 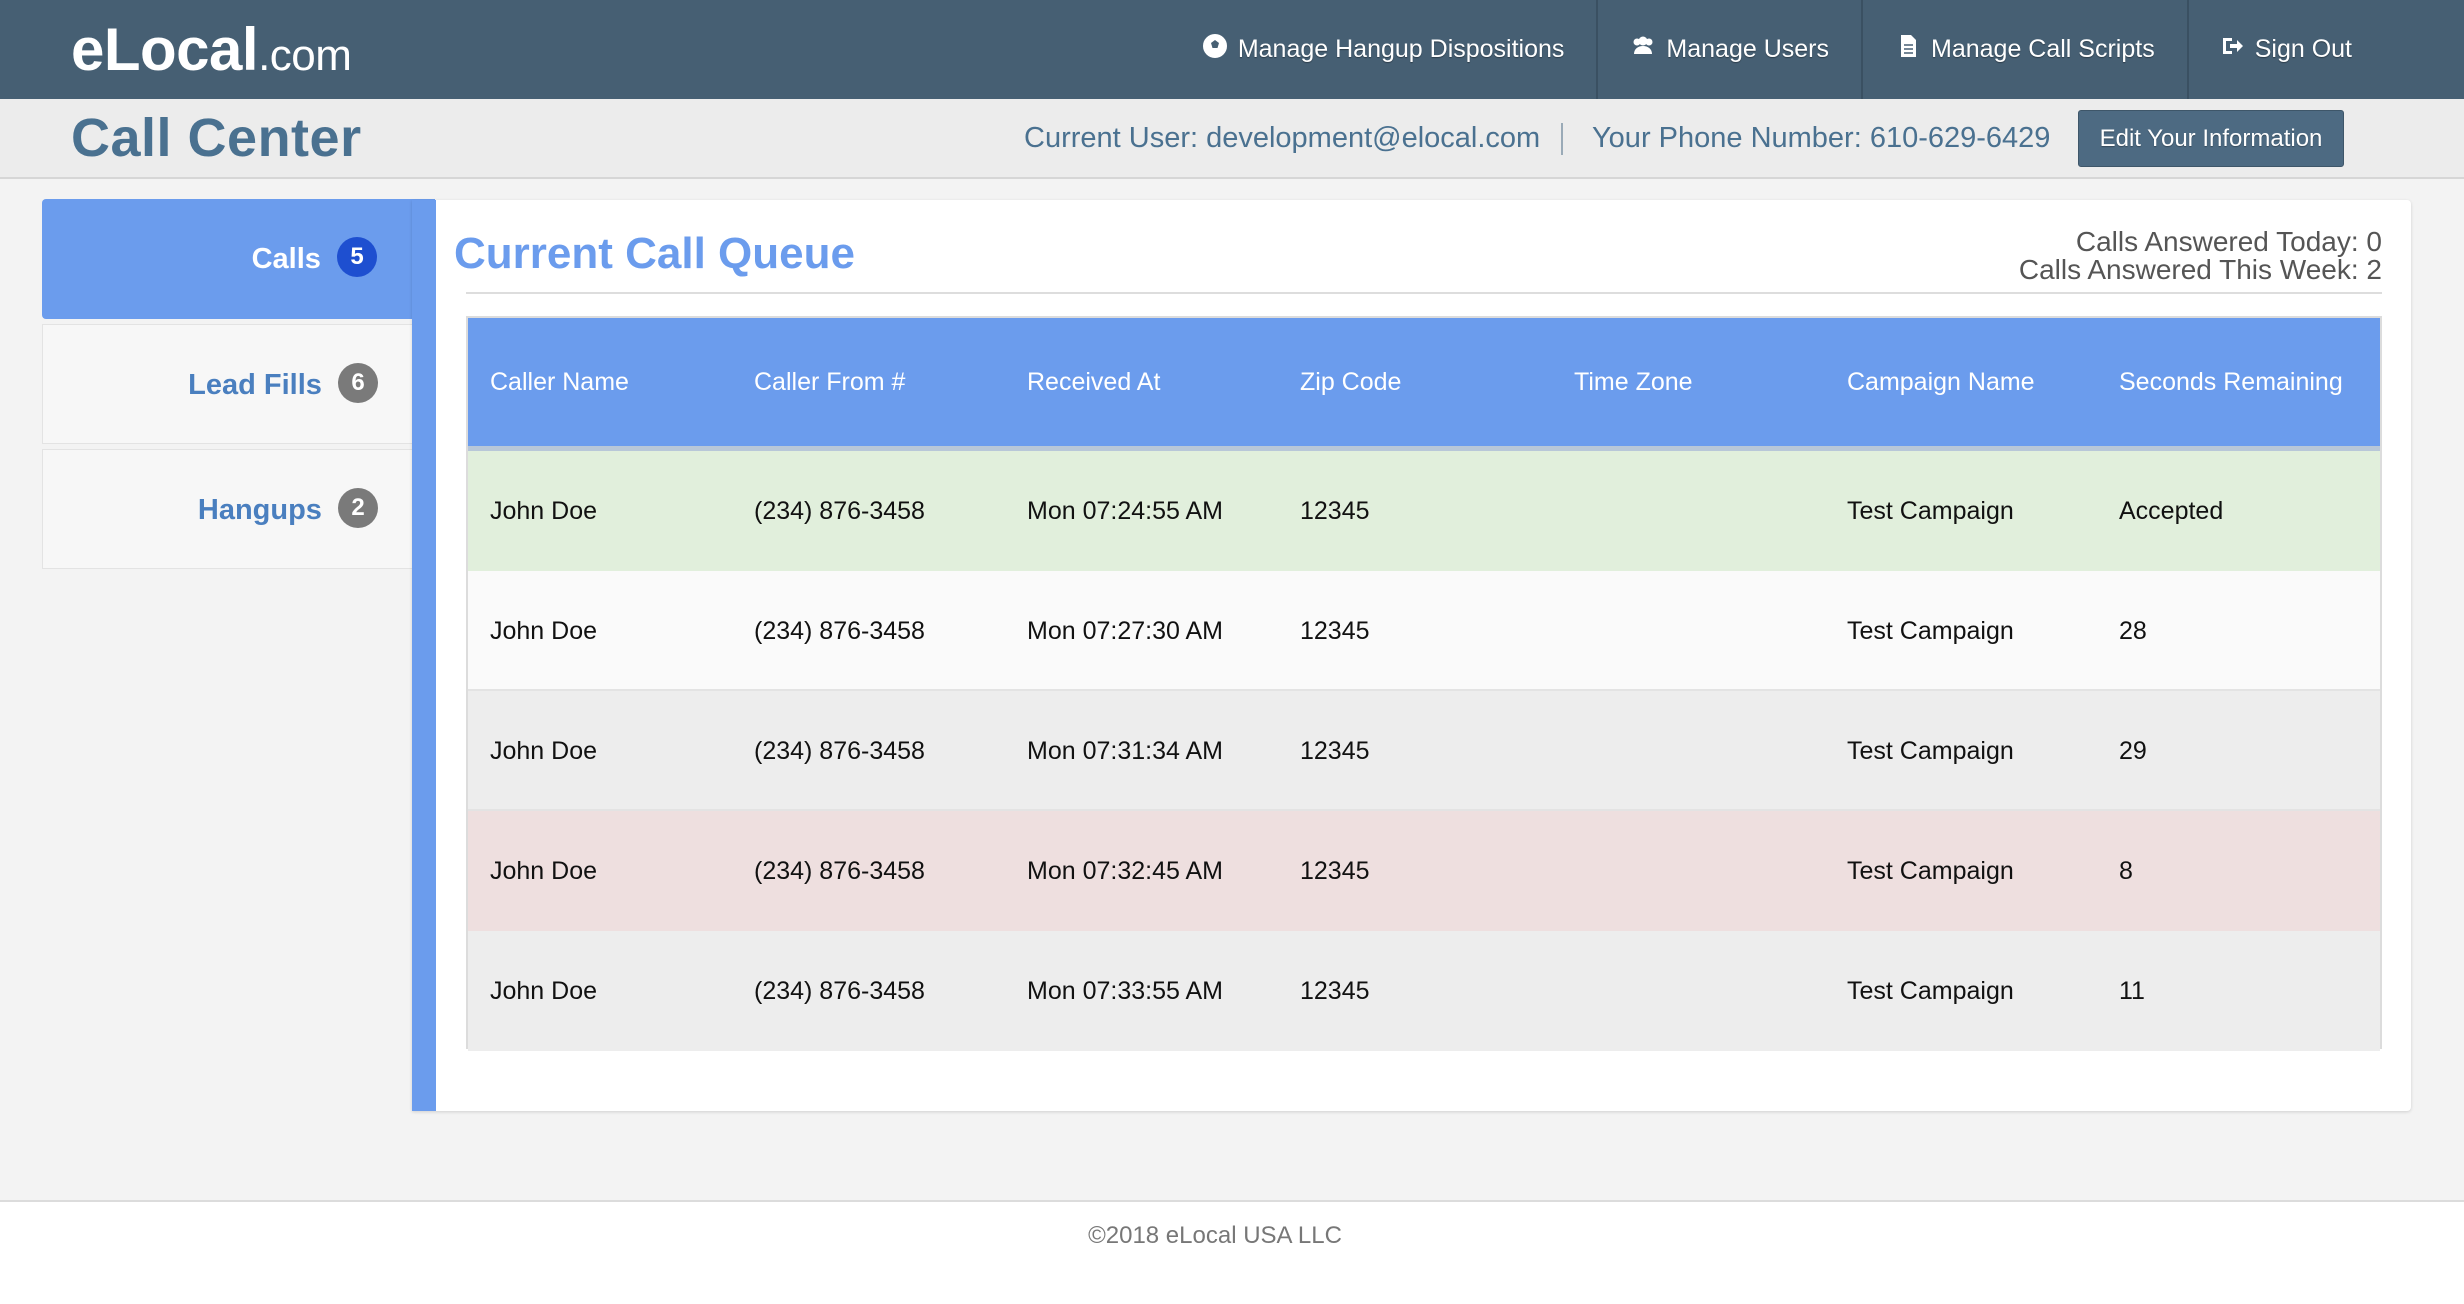 What do you see at coordinates (559, 382) in the screenshot?
I see `column-header-caller-name: Caller Name` at bounding box center [559, 382].